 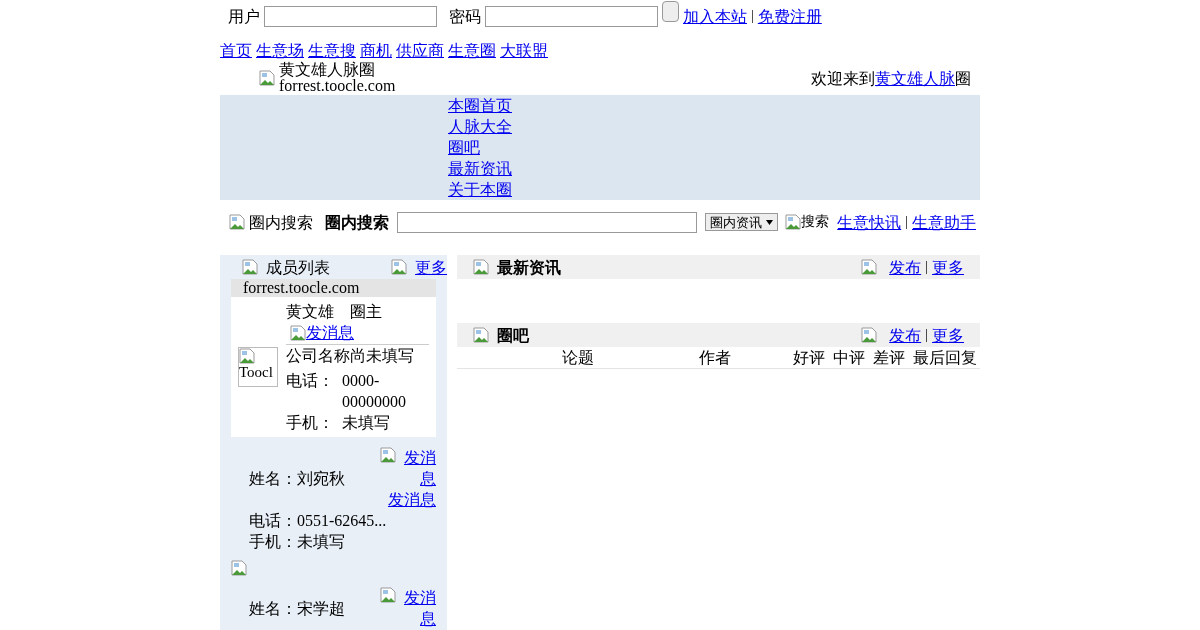 I want to click on column-header: 论题, so click(x=578, y=358).